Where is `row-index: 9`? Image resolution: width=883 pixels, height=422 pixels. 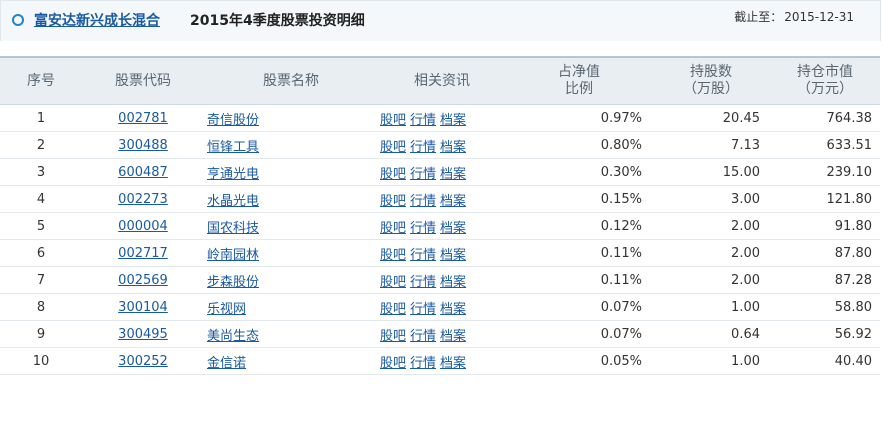 row-index: 9 is located at coordinates (41, 334).